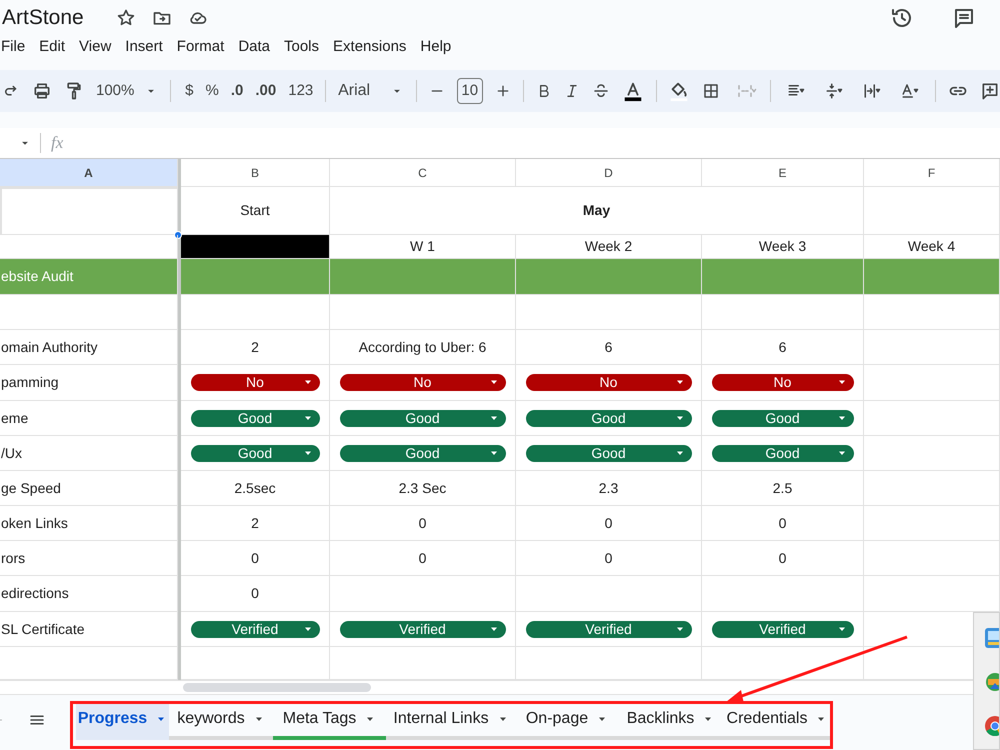  What do you see at coordinates (144, 47) in the screenshot?
I see `menu-item: Insert` at bounding box center [144, 47].